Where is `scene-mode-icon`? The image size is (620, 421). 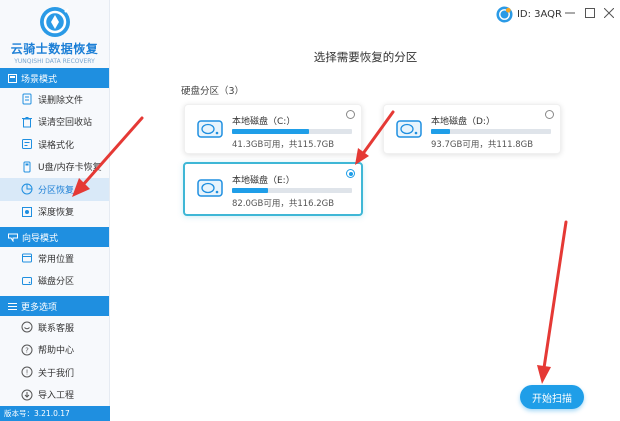 scene-mode-icon is located at coordinates (12, 78).